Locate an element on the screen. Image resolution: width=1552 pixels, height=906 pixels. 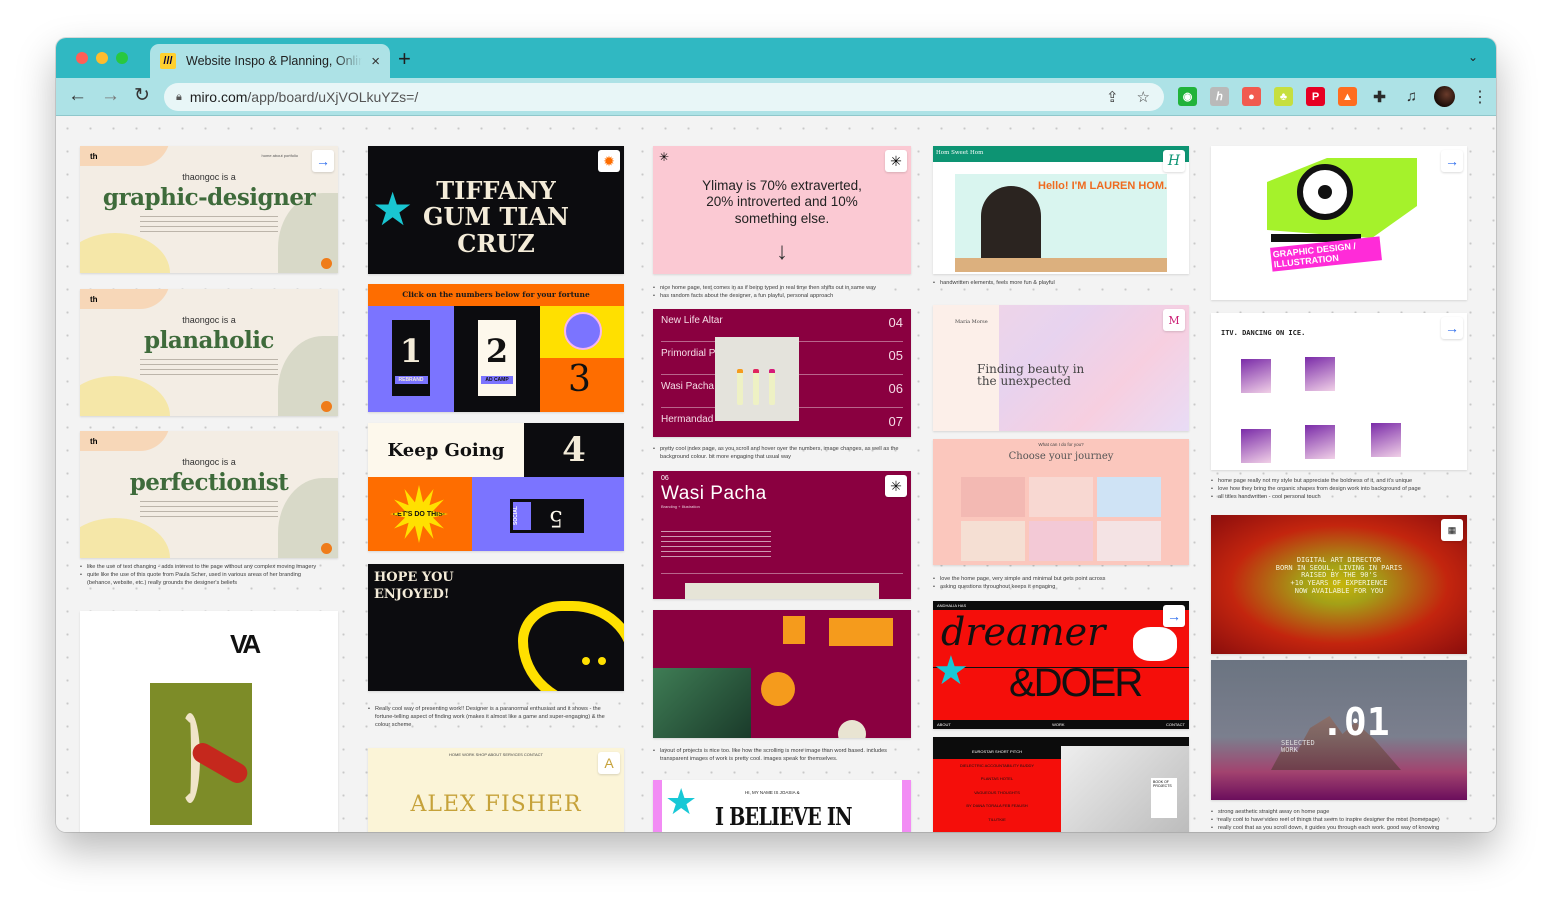
lh-hello: Hello! I'M LAUREN HOM. is located at coordinates (1103, 186).